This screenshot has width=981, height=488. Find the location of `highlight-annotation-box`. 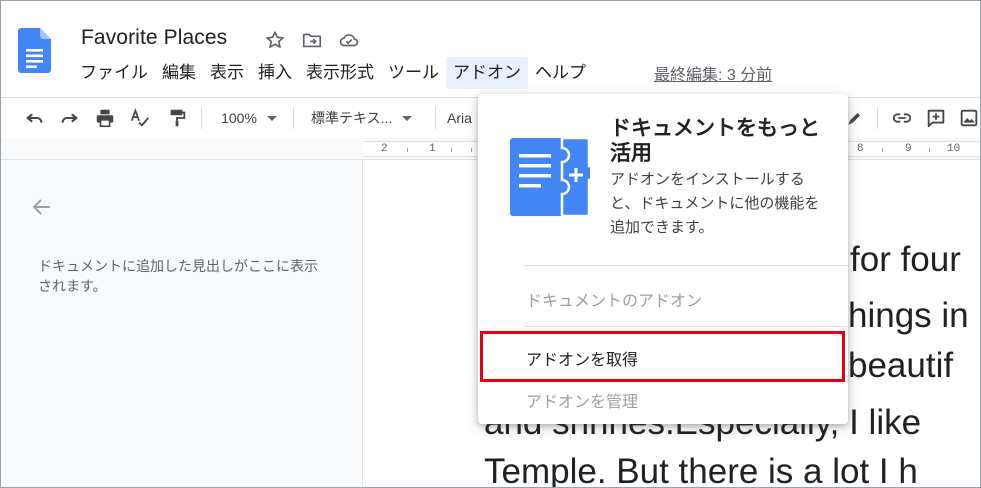

highlight-annotation-box is located at coordinates (662, 356).